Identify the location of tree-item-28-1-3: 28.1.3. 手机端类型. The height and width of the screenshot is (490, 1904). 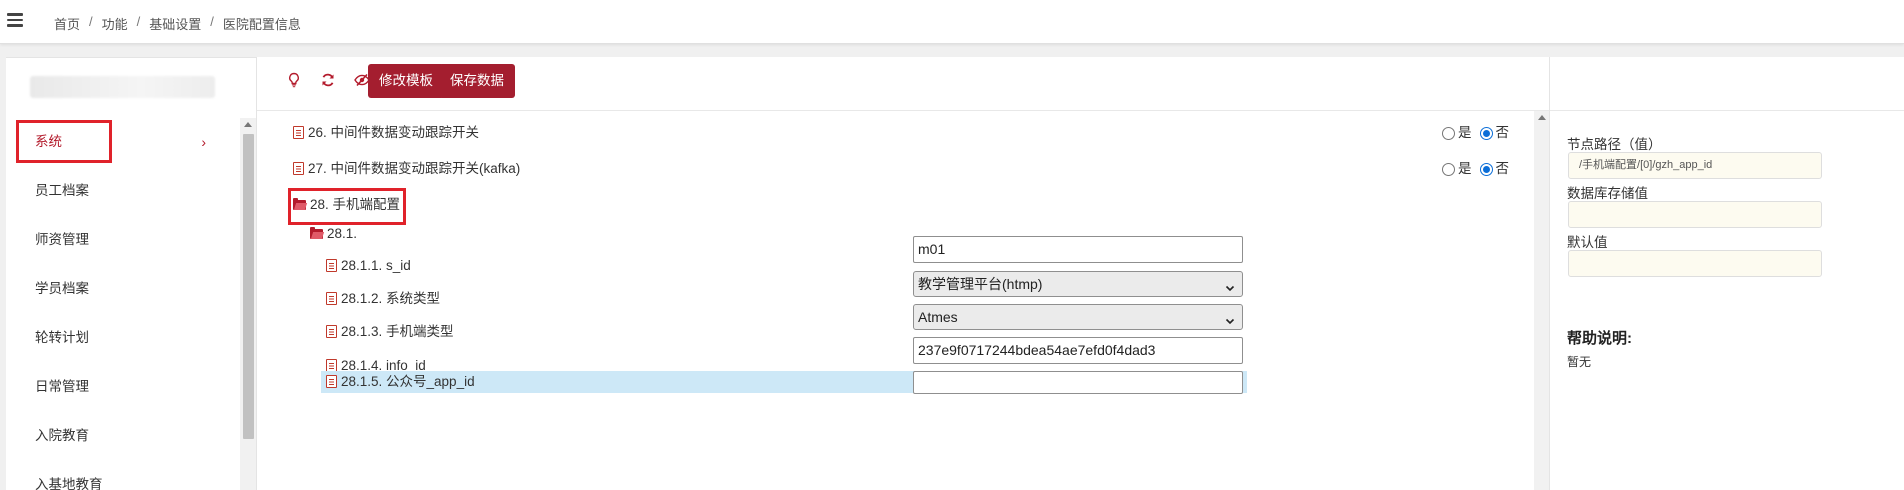
(390, 332).